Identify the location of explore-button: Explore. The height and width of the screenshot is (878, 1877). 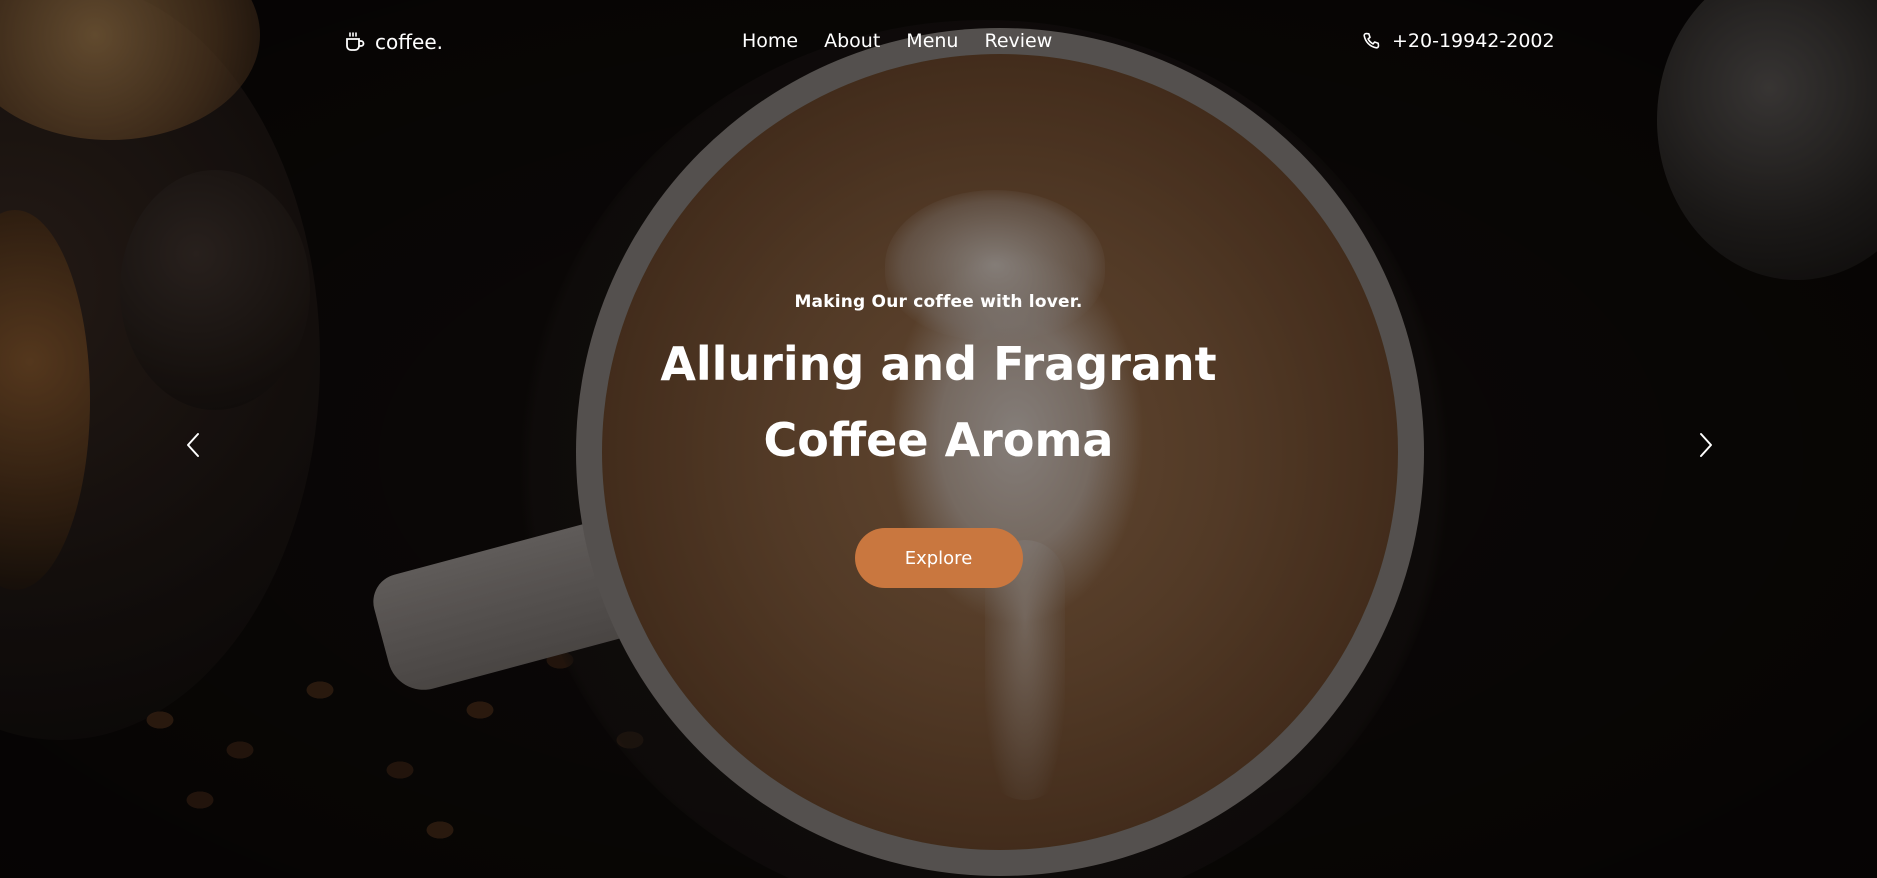
(938, 558).